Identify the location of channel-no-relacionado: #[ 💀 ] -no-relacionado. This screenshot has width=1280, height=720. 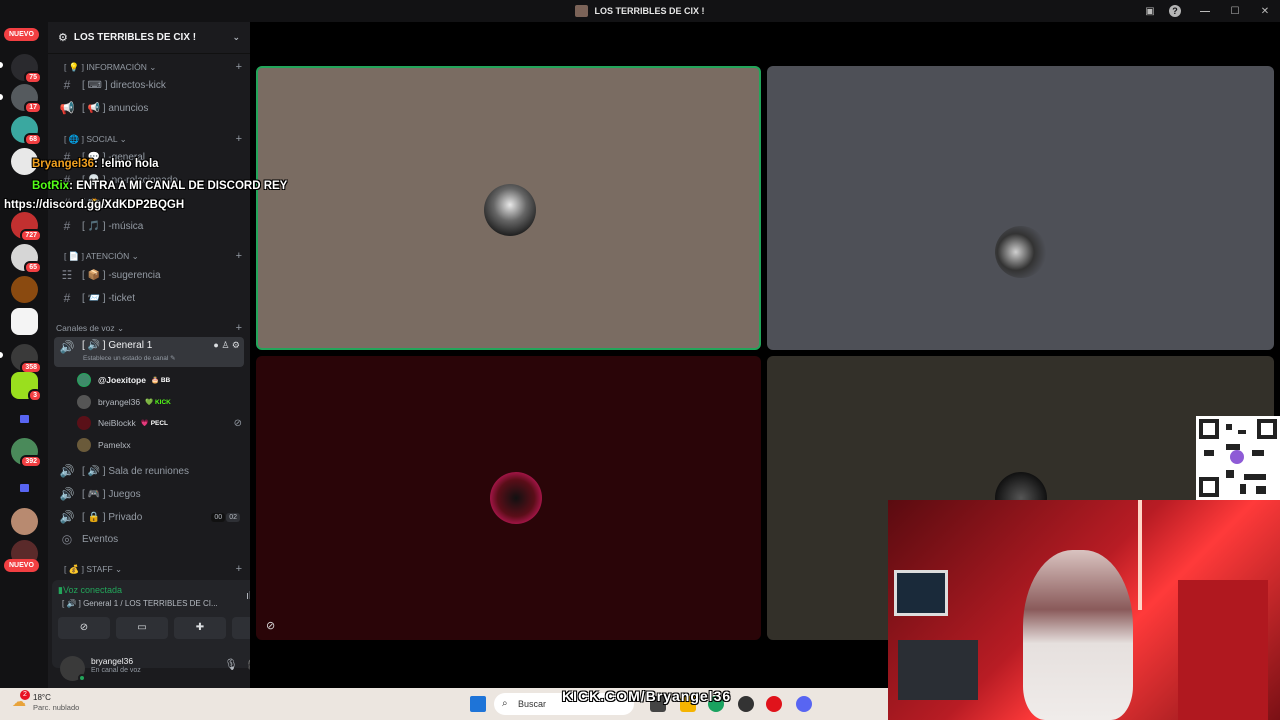
(149, 180).